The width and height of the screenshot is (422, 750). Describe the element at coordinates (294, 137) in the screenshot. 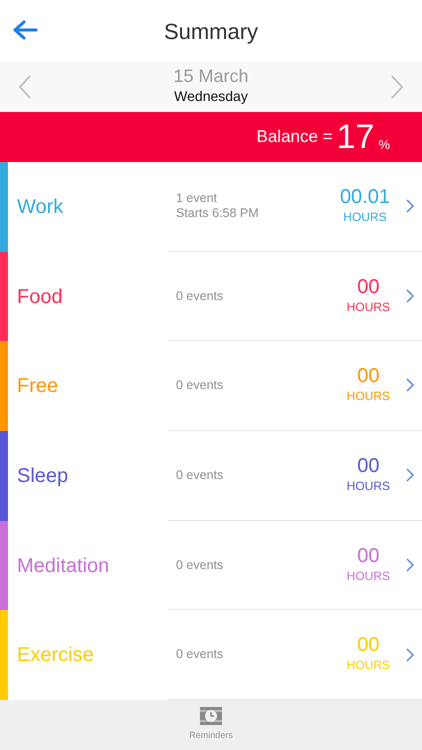

I see `balance-label: Balance =` at that location.